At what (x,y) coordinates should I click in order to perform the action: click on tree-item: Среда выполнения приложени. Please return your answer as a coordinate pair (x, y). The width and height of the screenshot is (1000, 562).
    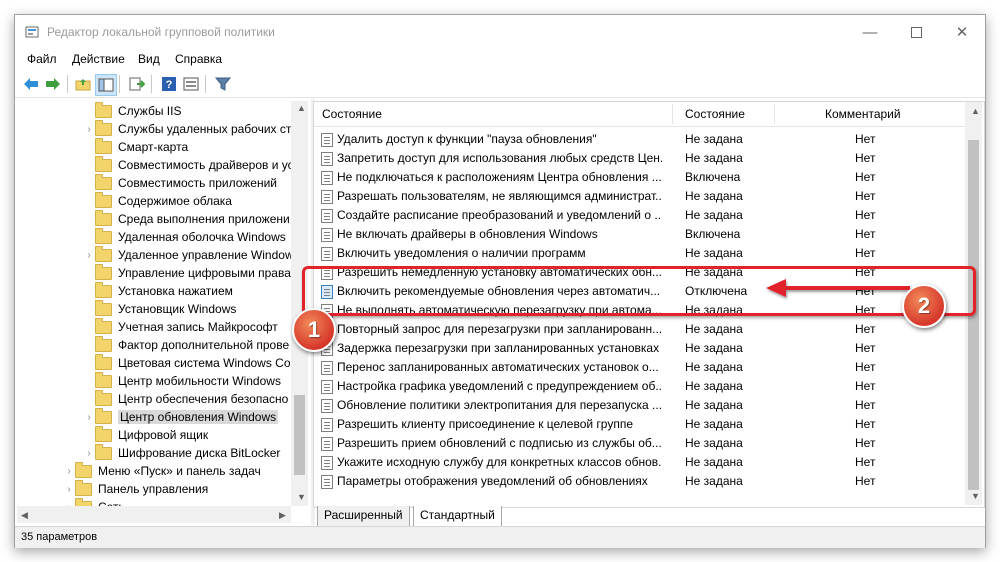
    Looking at the image, I should click on (186, 218).